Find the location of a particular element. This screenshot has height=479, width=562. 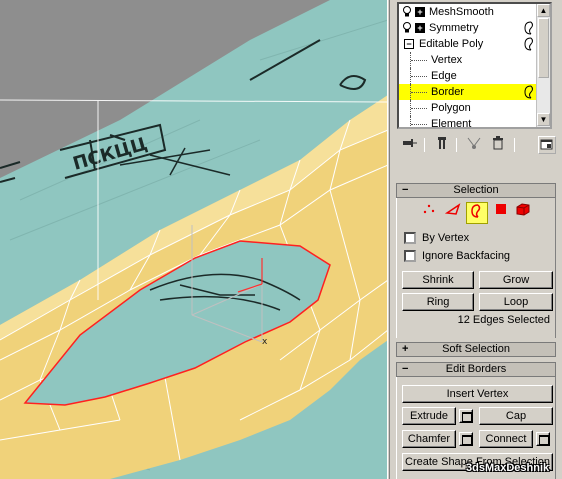

stack-item-label: Element is located at coordinates (451, 123).